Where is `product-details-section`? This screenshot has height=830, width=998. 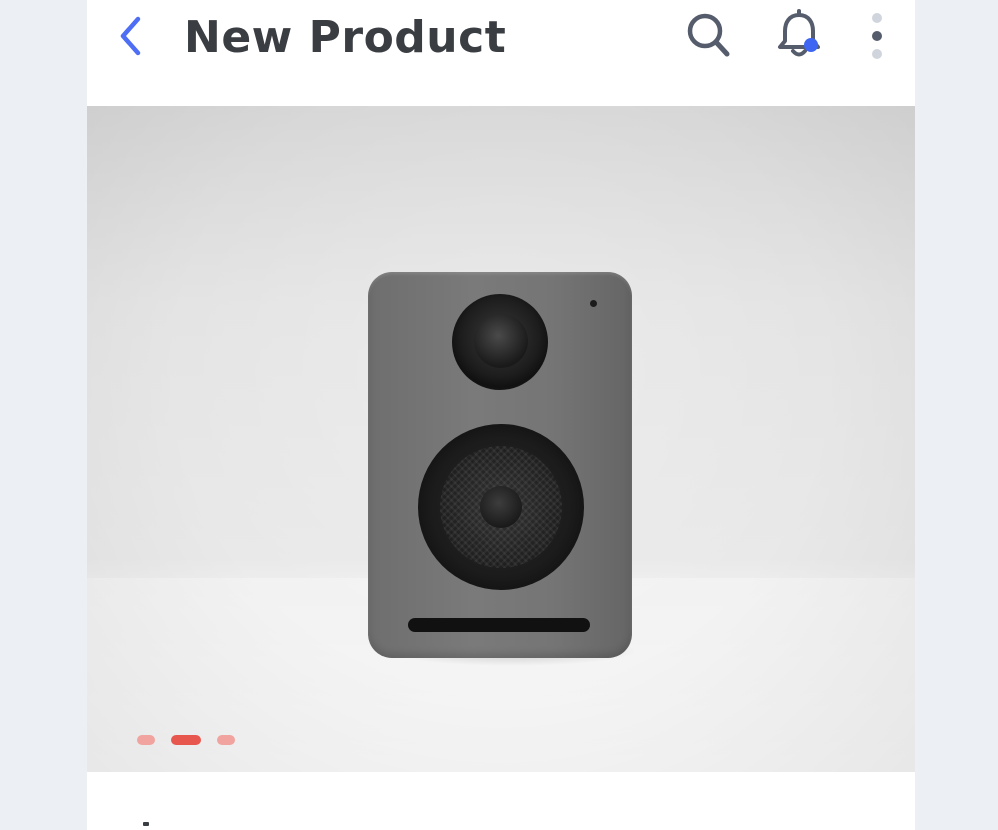
product-details-section is located at coordinates (501, 801).